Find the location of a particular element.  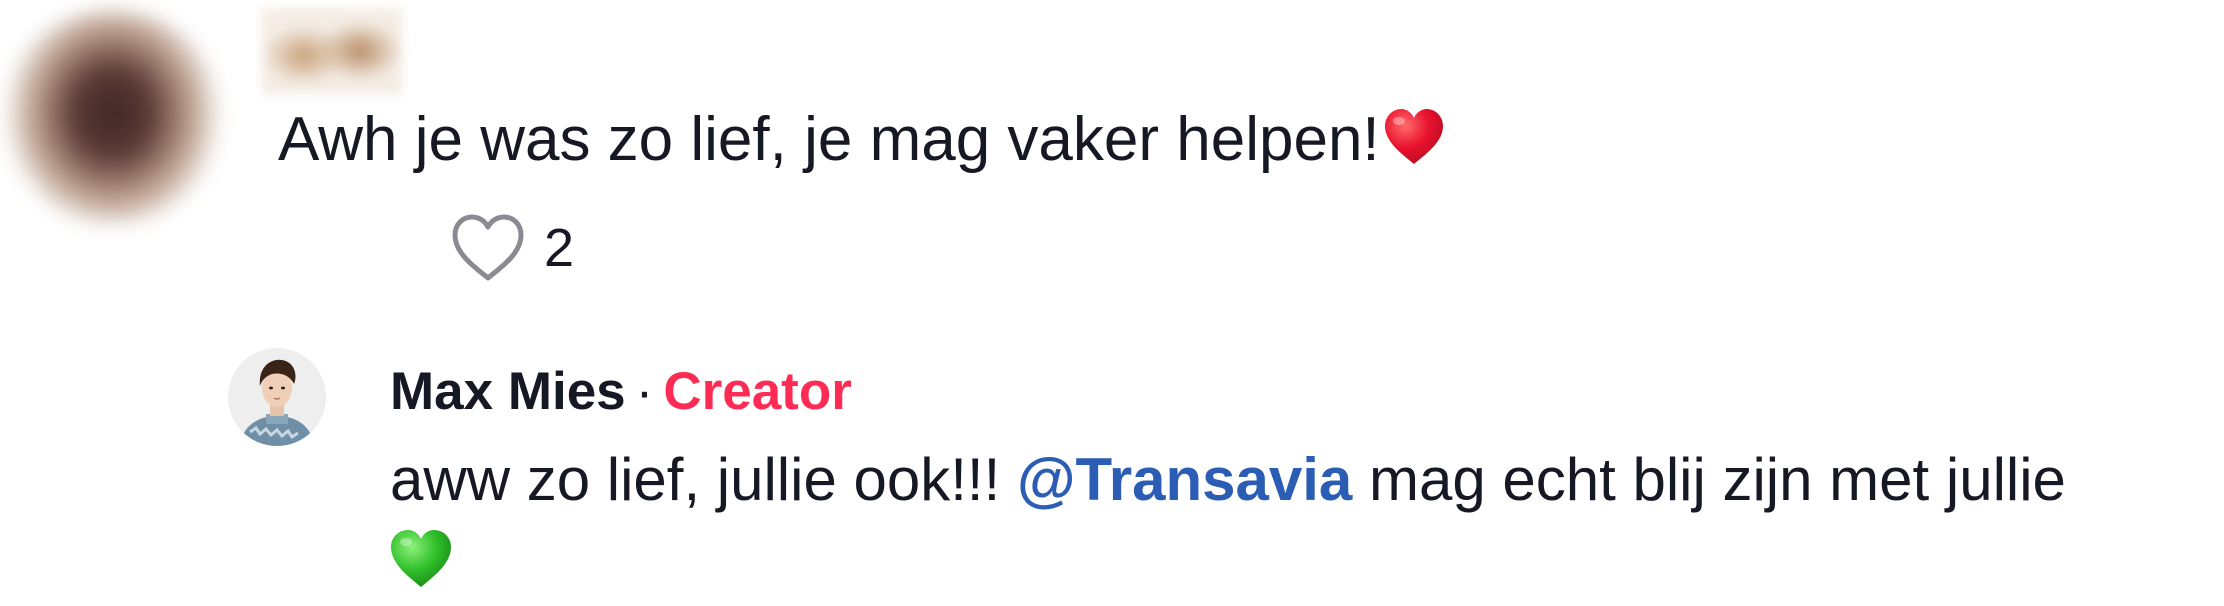

reply-author-name: Max Mies is located at coordinates (508, 391).